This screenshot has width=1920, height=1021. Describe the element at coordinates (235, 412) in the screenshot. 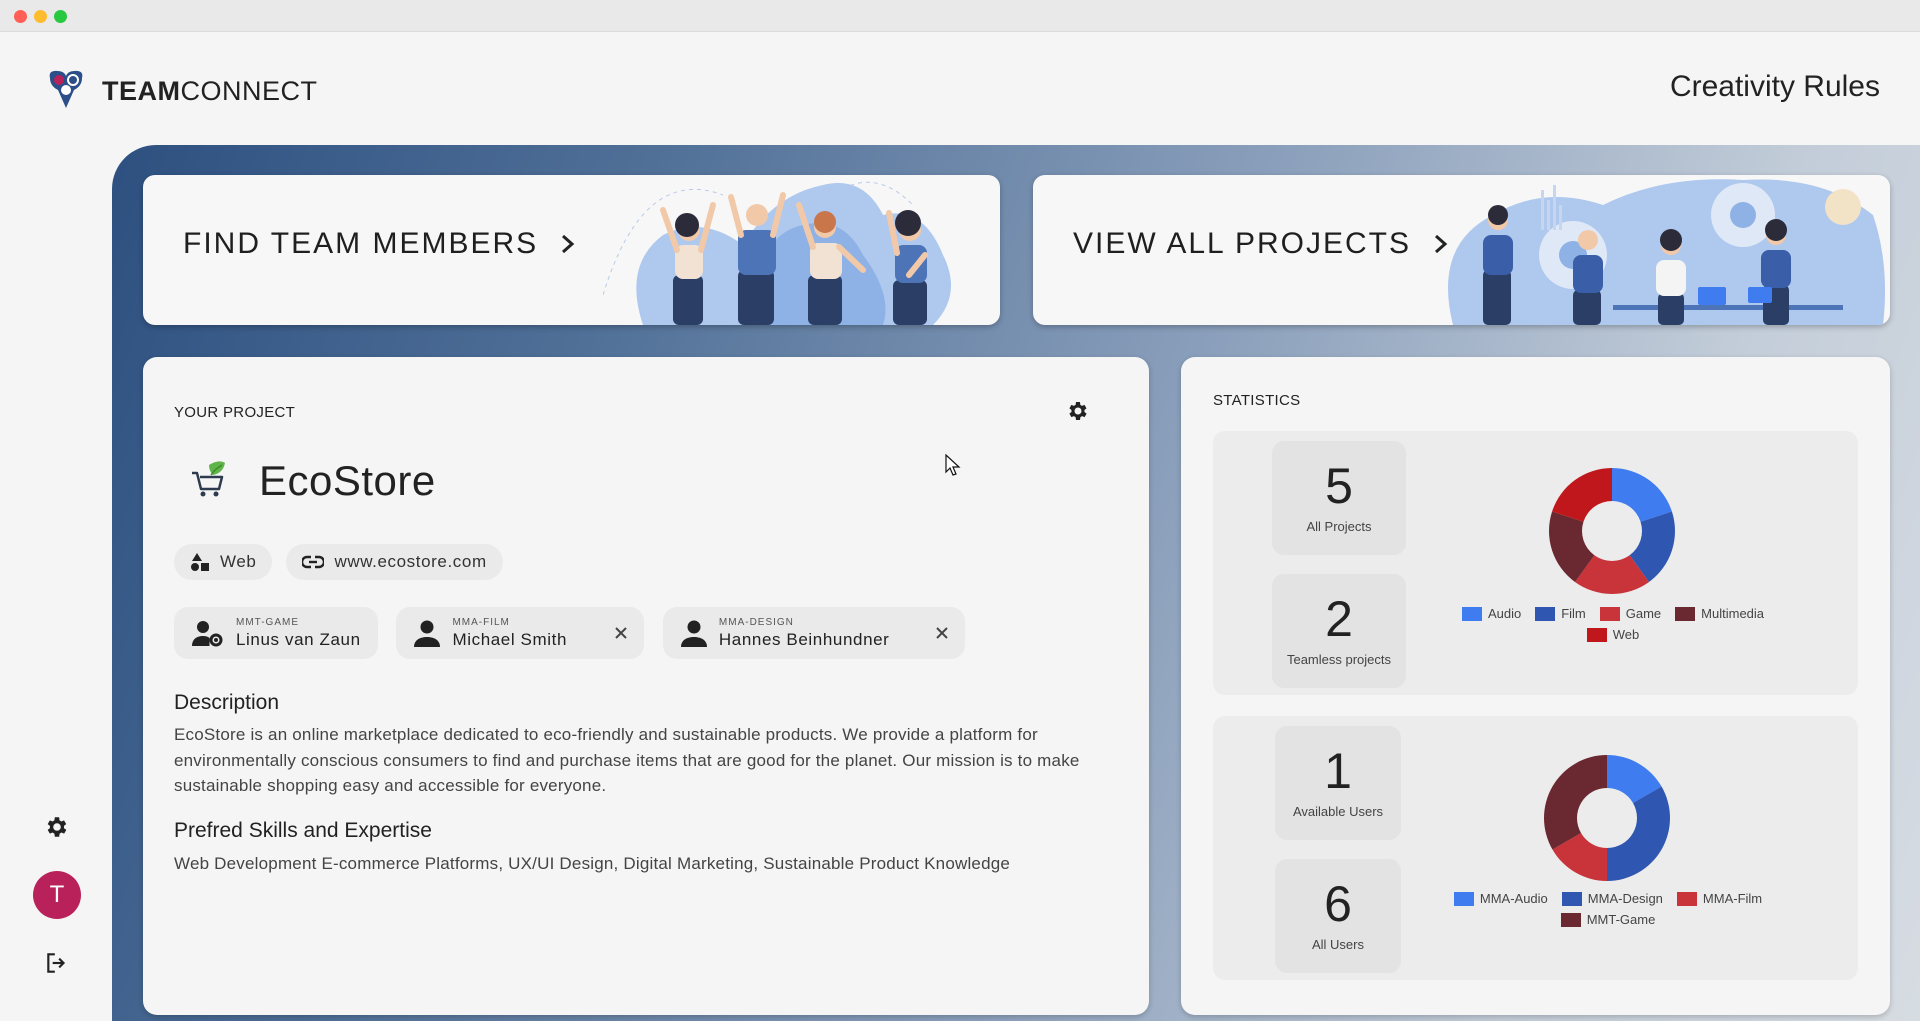

I see `section-label: YOUR PROJECT` at that location.